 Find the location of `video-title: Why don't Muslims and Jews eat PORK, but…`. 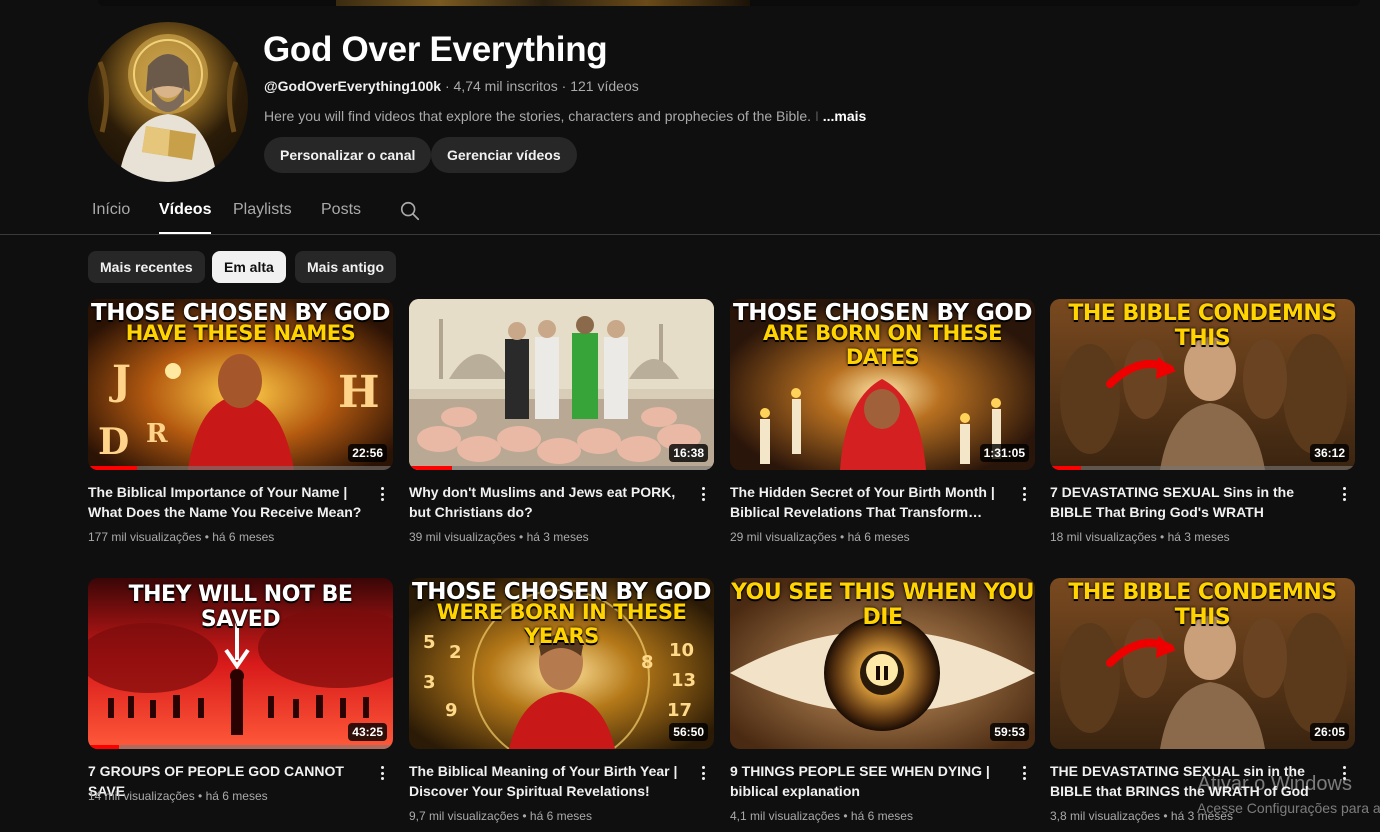

video-title: Why don't Muslims and Jews eat PORK, but… is located at coordinates (550, 502).